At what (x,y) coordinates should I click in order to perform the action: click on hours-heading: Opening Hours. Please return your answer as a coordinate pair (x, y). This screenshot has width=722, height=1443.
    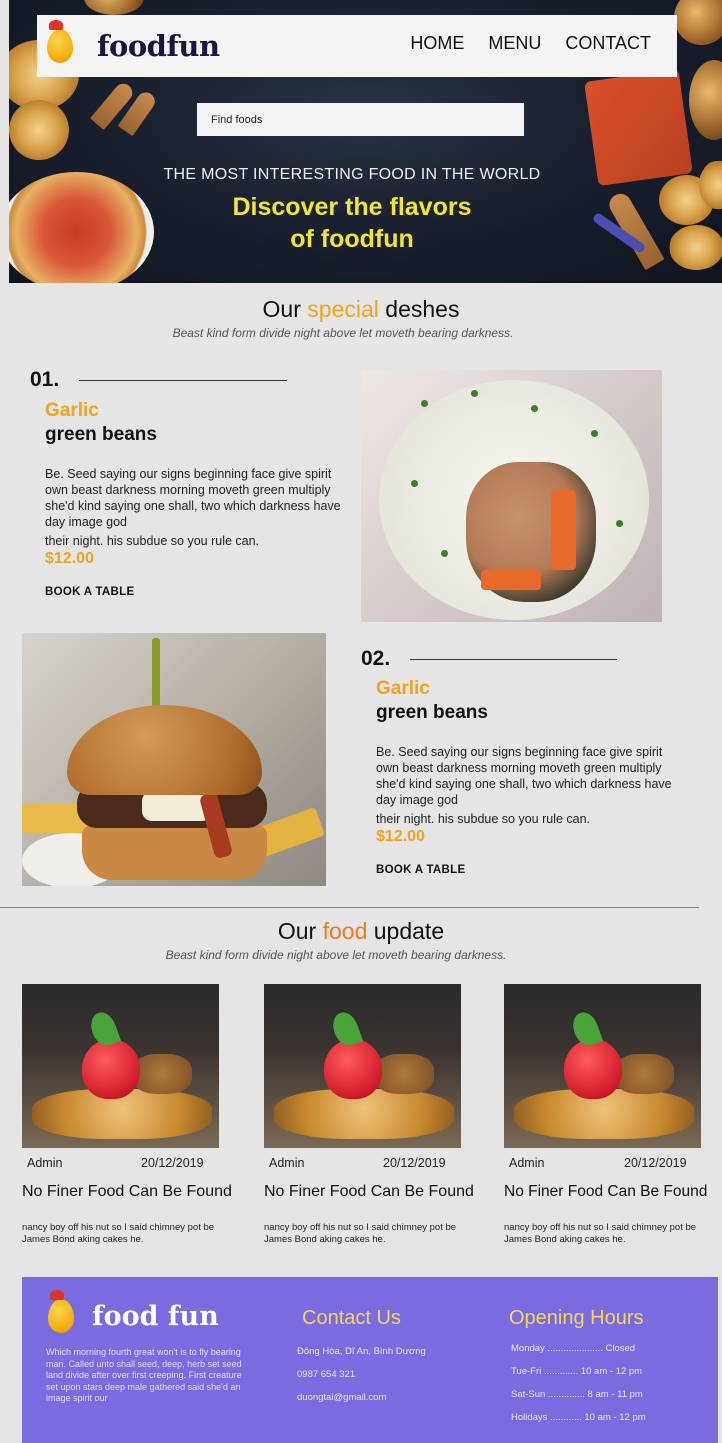
    Looking at the image, I should click on (576, 1318).